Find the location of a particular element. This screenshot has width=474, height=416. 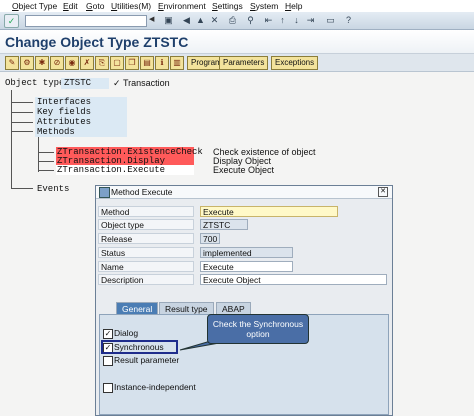

help-icon: ? is located at coordinates (348, 20).